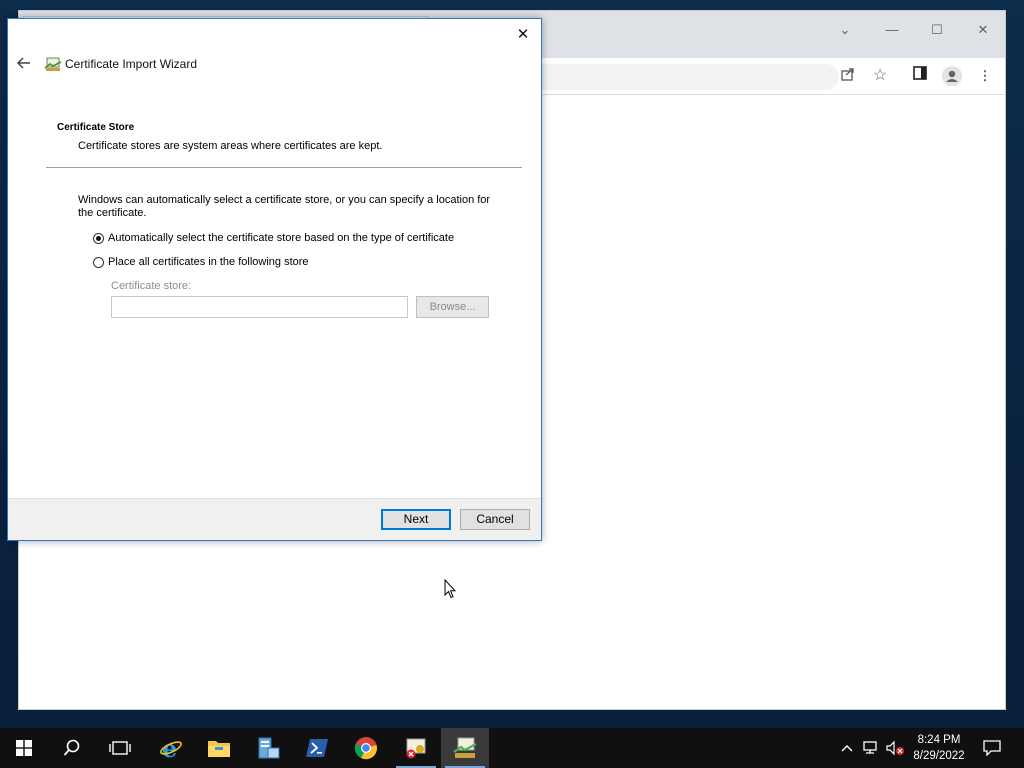 This screenshot has width=1024, height=768. What do you see at coordinates (120, 748) in the screenshot?
I see `task-view-icon` at bounding box center [120, 748].